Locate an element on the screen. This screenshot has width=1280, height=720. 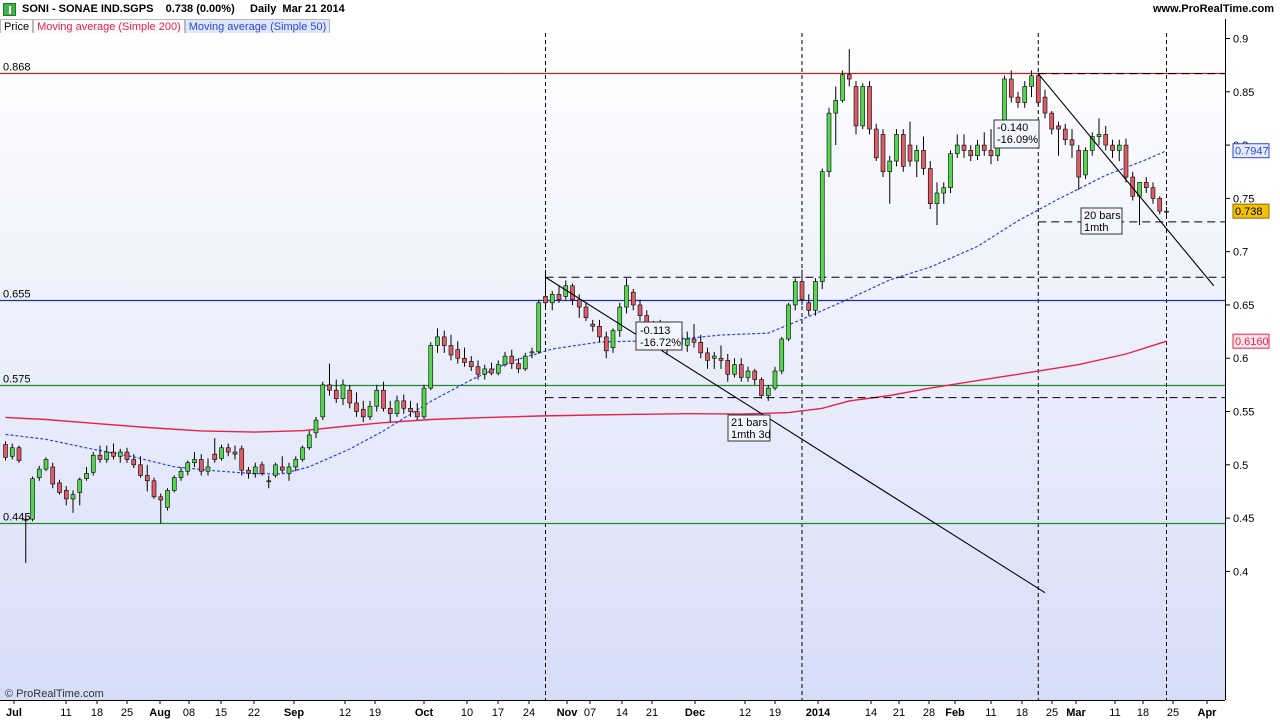
measure-1-pct: -16.72% is located at coordinates (660, 343).